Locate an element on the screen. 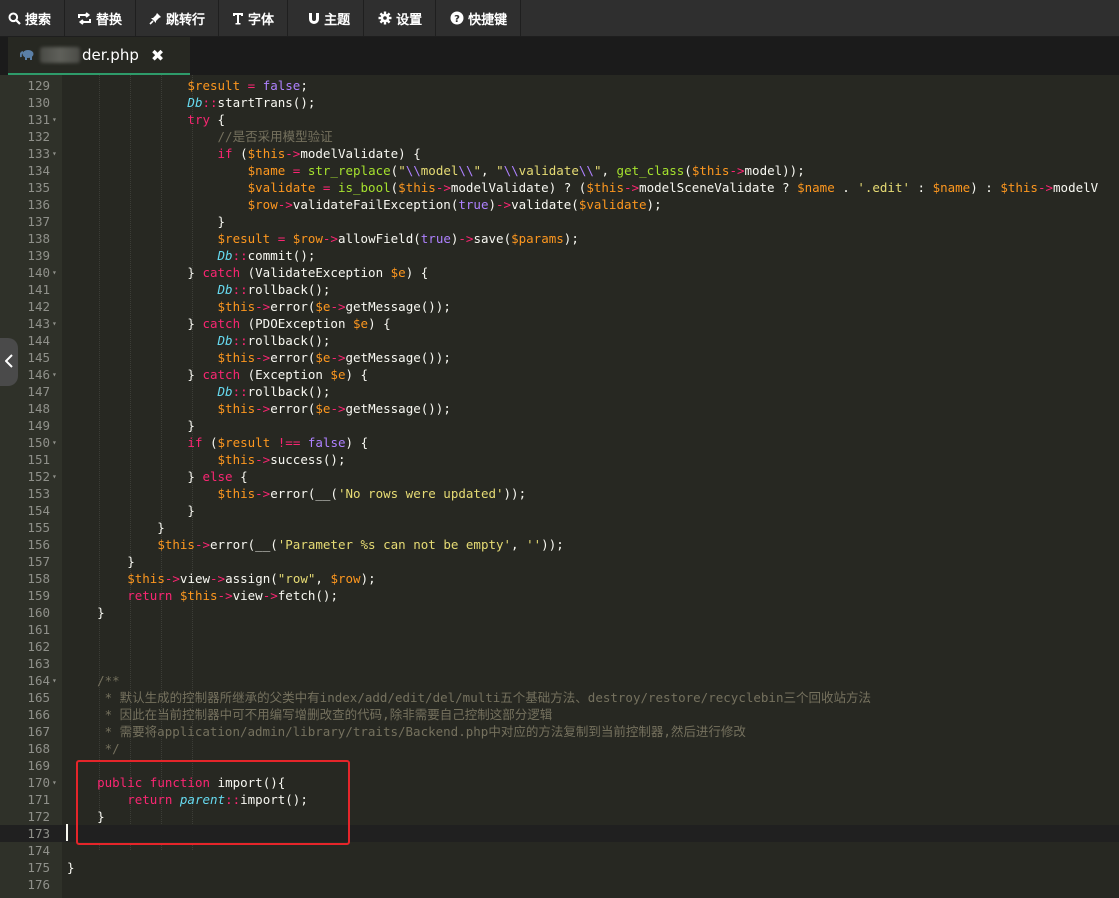 This screenshot has height=898, width=1119. line-number: 133 is located at coordinates (38, 153).